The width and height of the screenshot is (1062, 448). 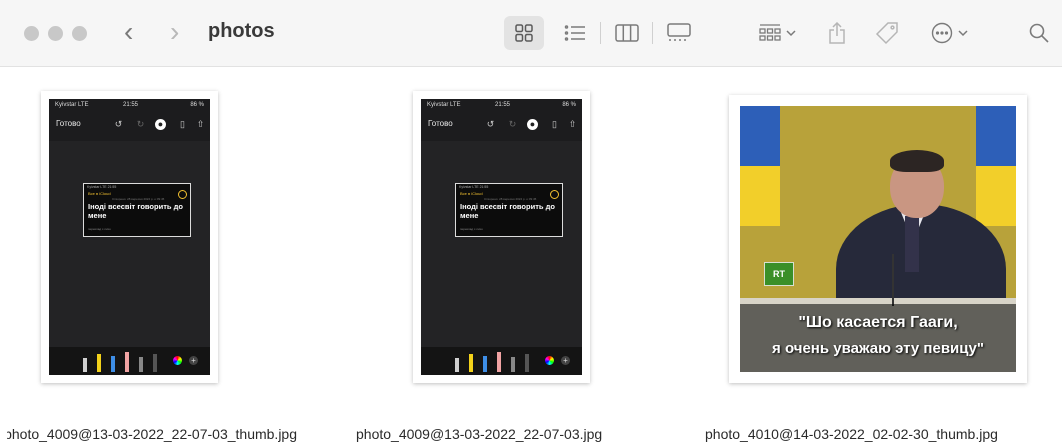 I want to click on share-button, so click(x=837, y=33).